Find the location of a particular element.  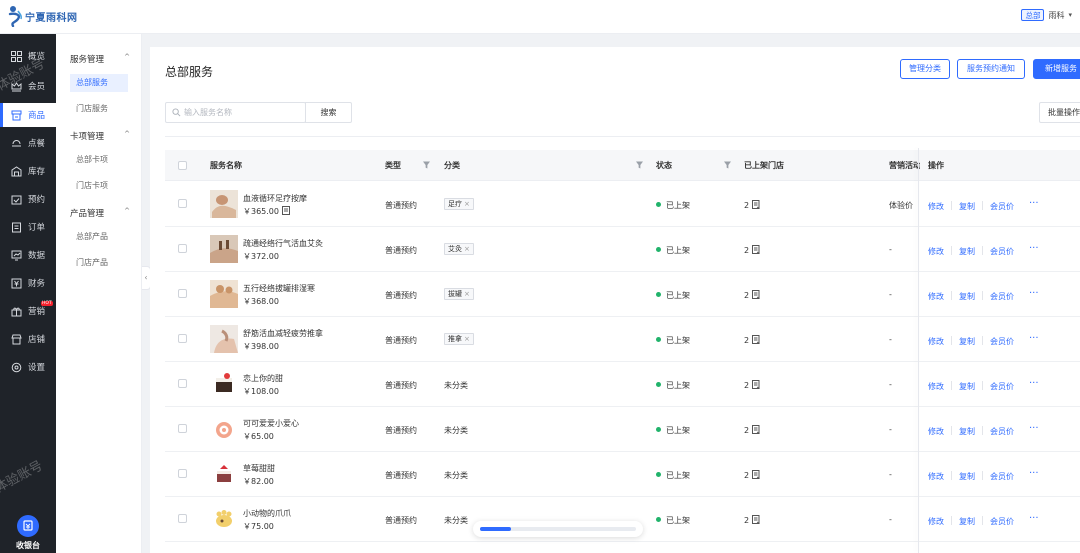

nav-item-4: 库存 is located at coordinates (28, 171).